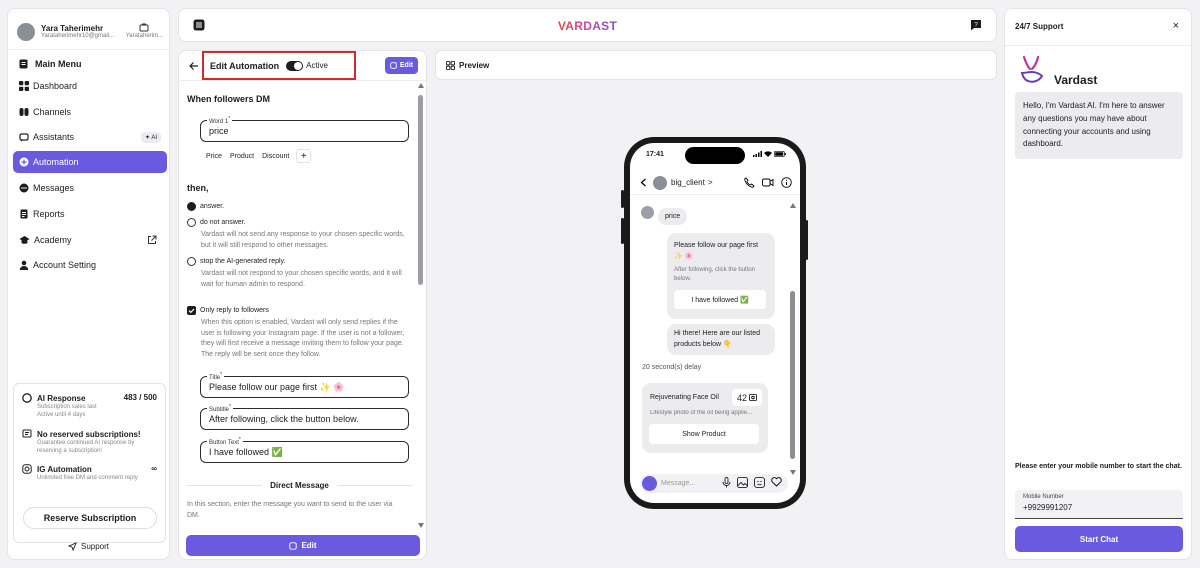  Describe the element at coordinates (420, 190) in the screenshot. I see `scroll-thumb` at that location.